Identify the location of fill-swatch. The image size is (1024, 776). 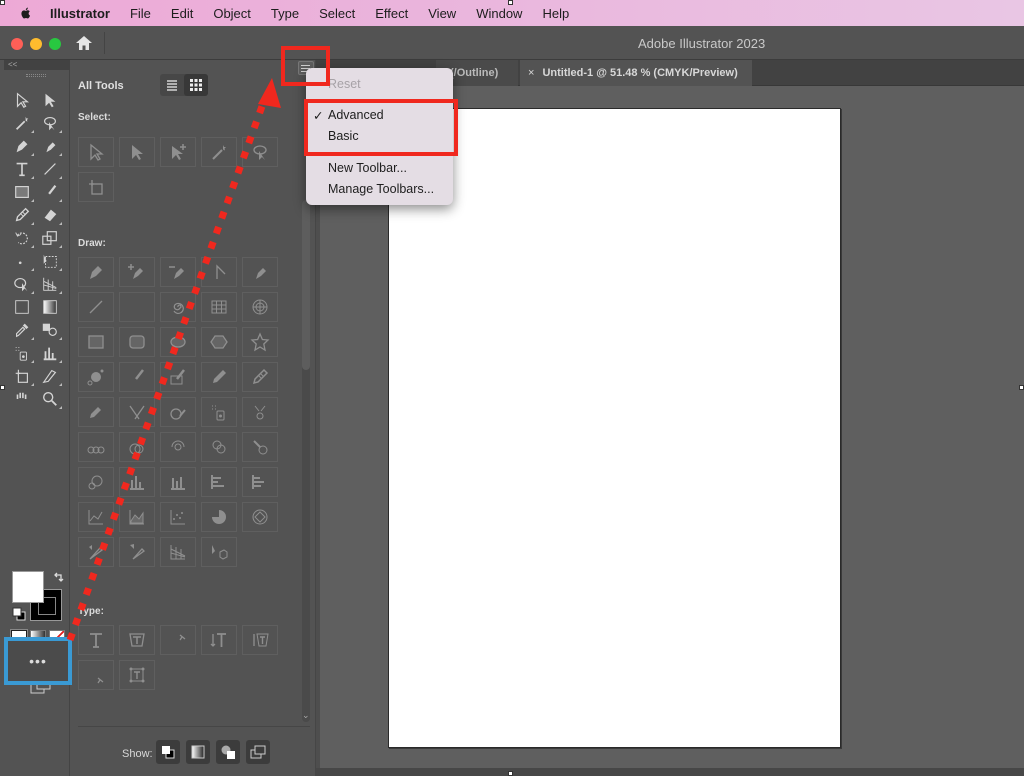
(28, 587).